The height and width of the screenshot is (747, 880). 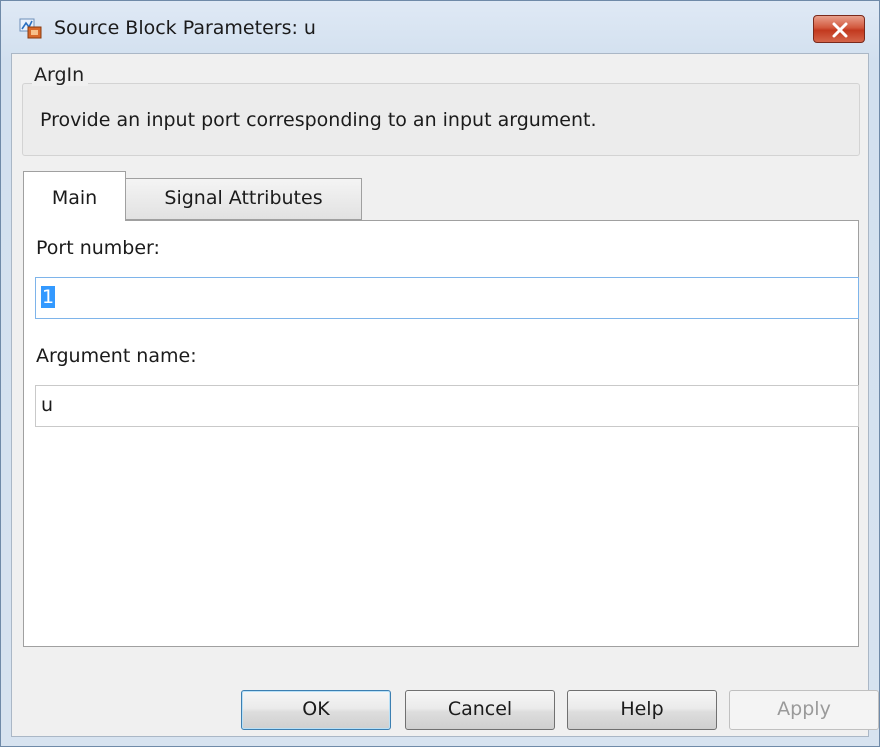 I want to click on tab-bar: Main Signal Attributes, so click(x=323, y=196).